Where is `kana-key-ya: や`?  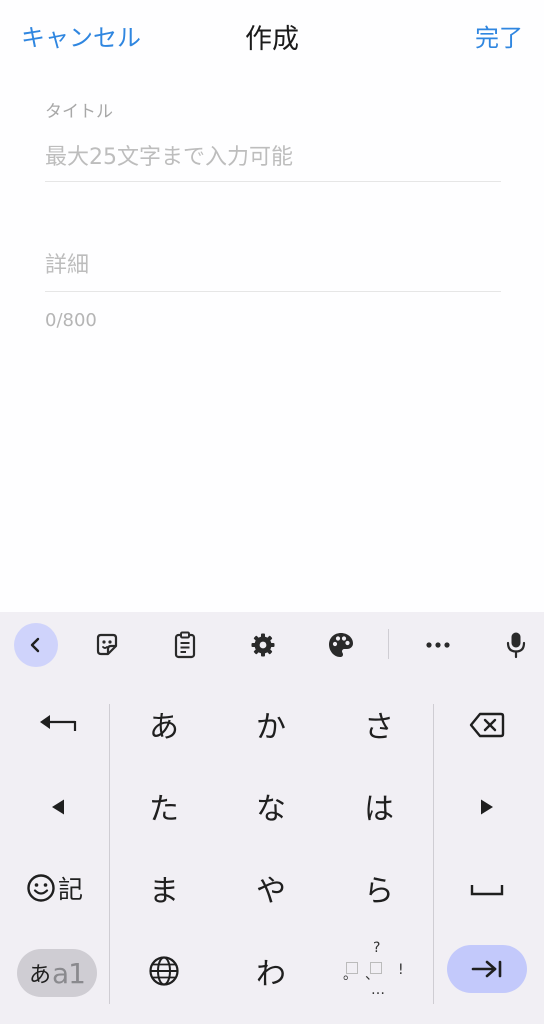
kana-key-ya: や is located at coordinates (271, 888).